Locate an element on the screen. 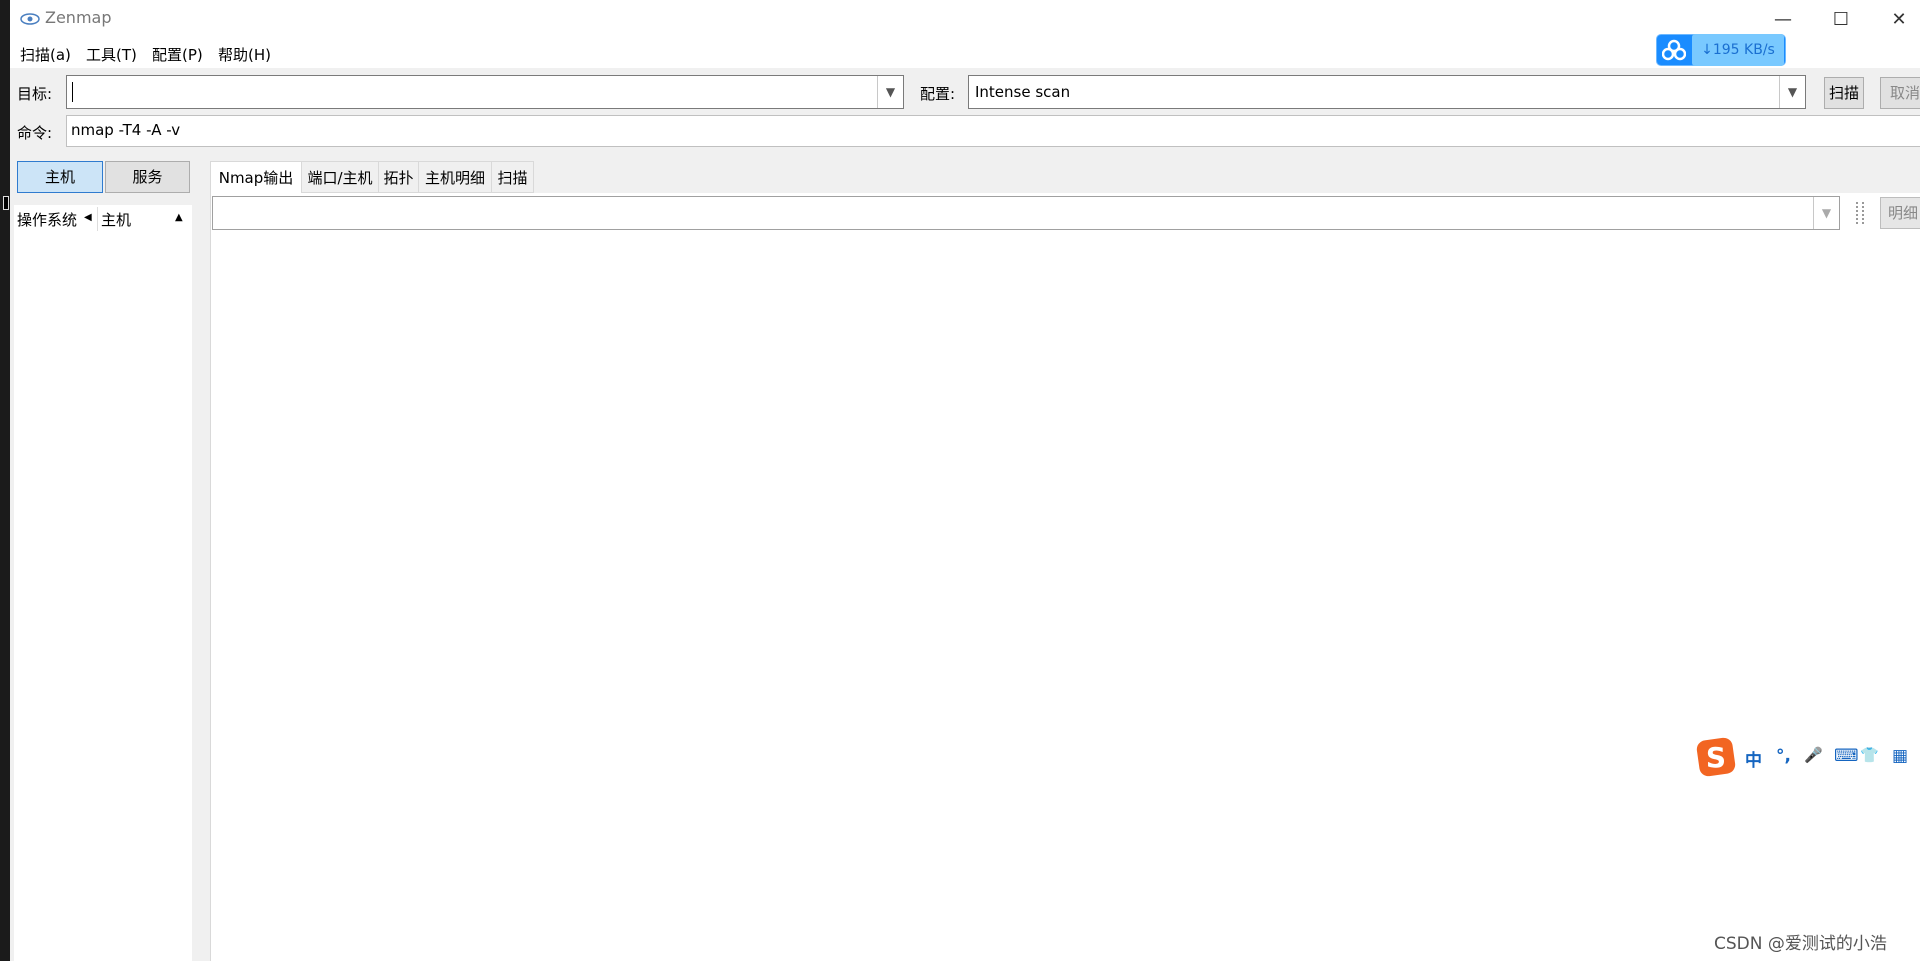 Image resolution: width=1920 pixels, height=961 pixels. ime-punctuation: °, is located at coordinates (1783, 756).